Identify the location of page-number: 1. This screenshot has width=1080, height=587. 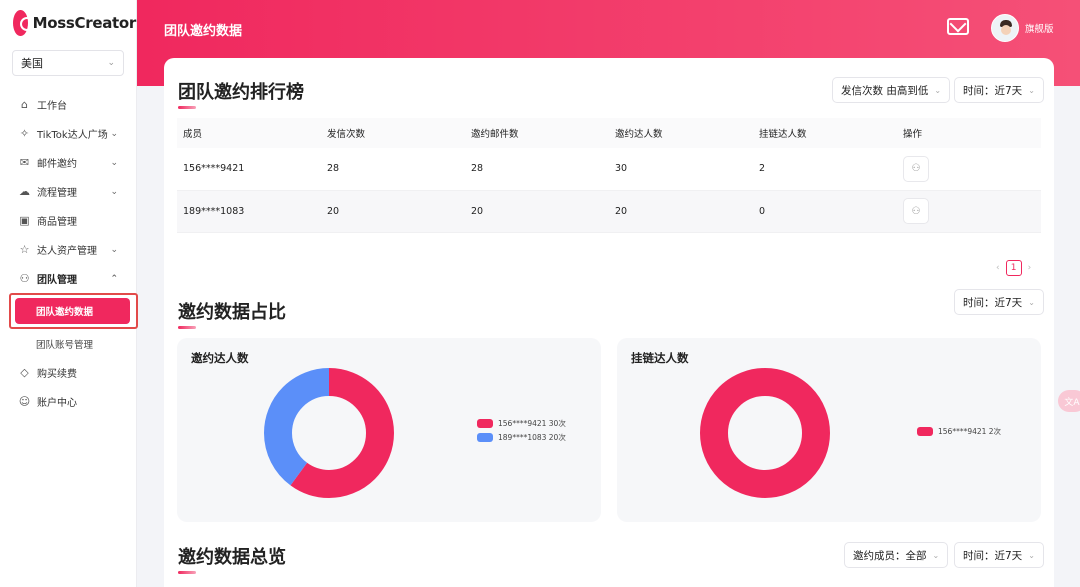
(1013, 268).